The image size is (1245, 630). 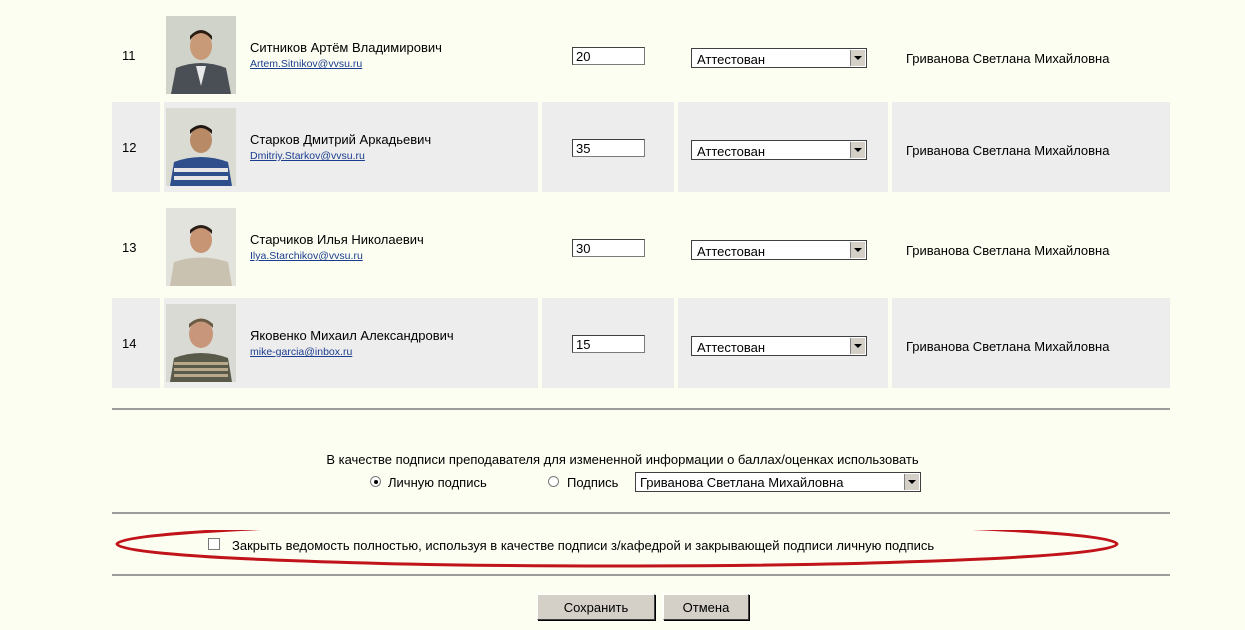 What do you see at coordinates (742, 482) in the screenshot?
I see `signer-select-value: Гриванова Светлана Михайловна` at bounding box center [742, 482].